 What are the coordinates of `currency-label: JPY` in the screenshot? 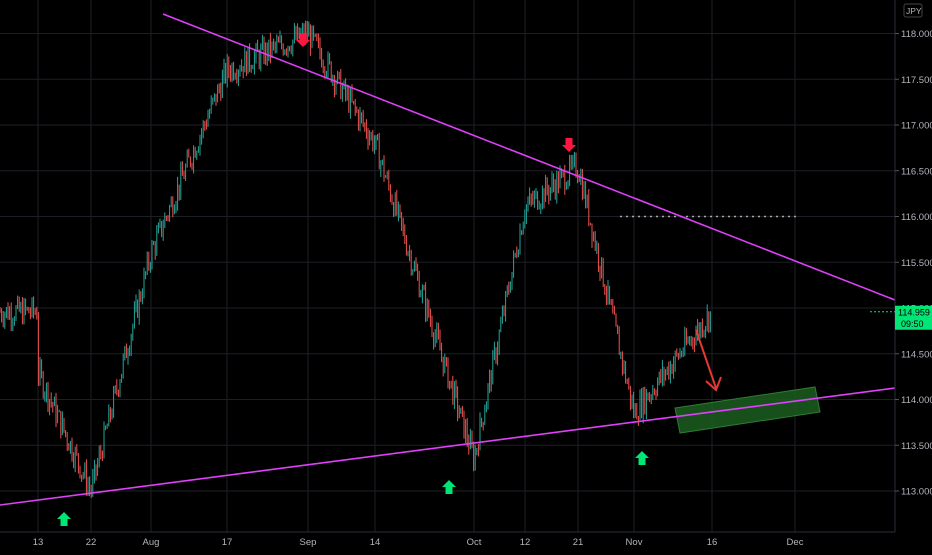 It's located at (914, 11).